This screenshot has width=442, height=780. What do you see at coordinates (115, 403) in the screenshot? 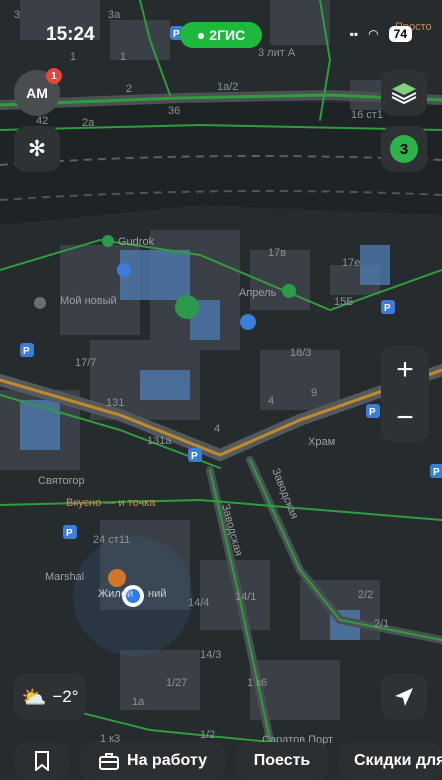
I see `map-label: 131` at bounding box center [115, 403].